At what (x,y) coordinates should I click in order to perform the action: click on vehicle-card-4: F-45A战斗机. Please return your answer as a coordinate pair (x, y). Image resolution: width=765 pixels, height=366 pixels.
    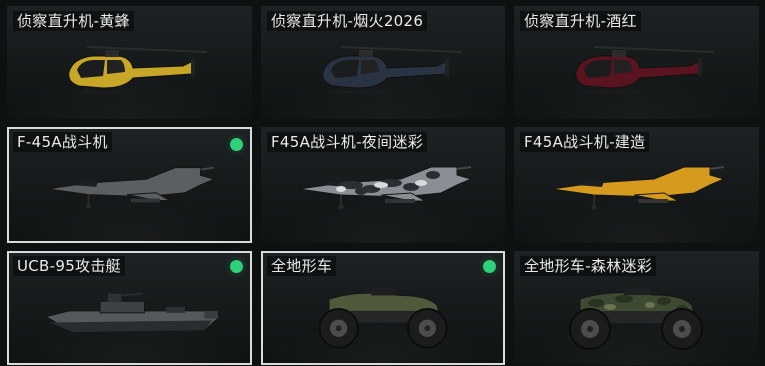
    Looking at the image, I should click on (129, 185).